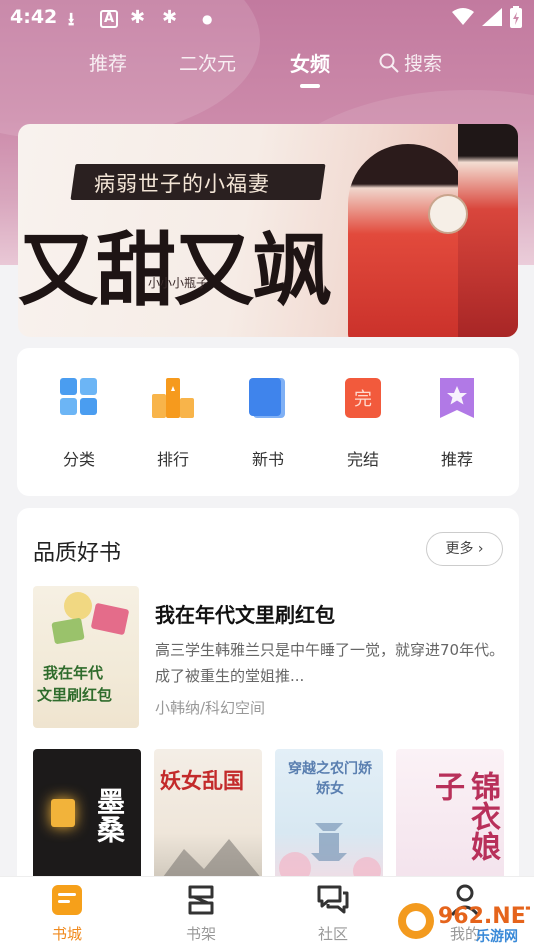  I want to click on battery-icon, so click(516, 17).